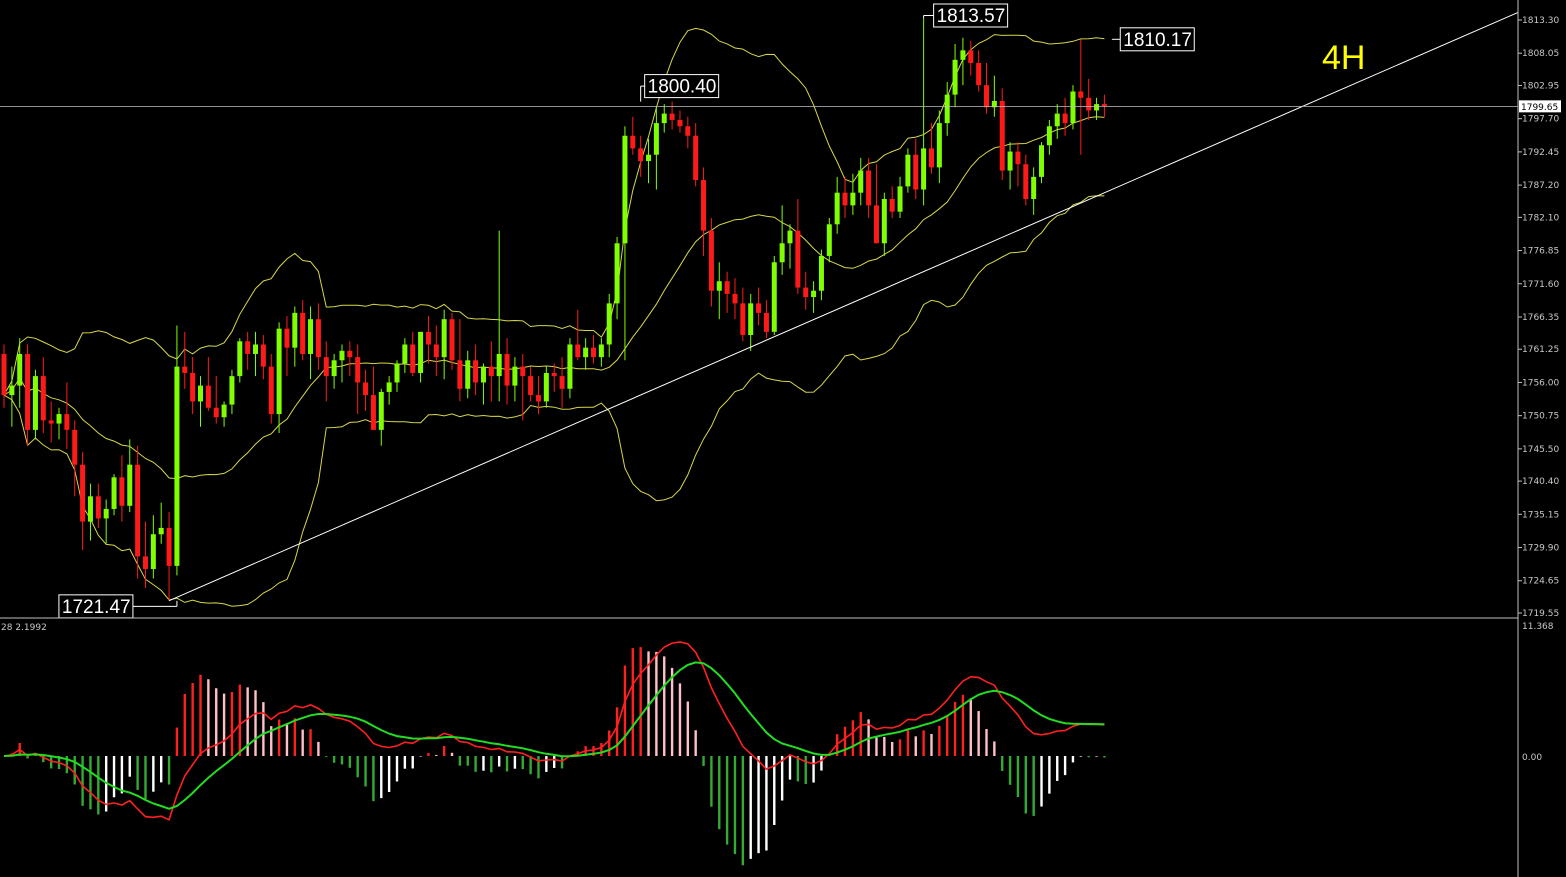 This screenshot has width=1566, height=877. What do you see at coordinates (1540, 120) in the screenshot?
I see `price-tick-label: 1797.70` at bounding box center [1540, 120].